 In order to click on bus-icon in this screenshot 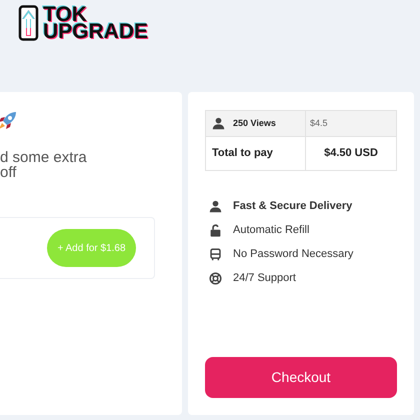, I will do `click(215, 254)`.